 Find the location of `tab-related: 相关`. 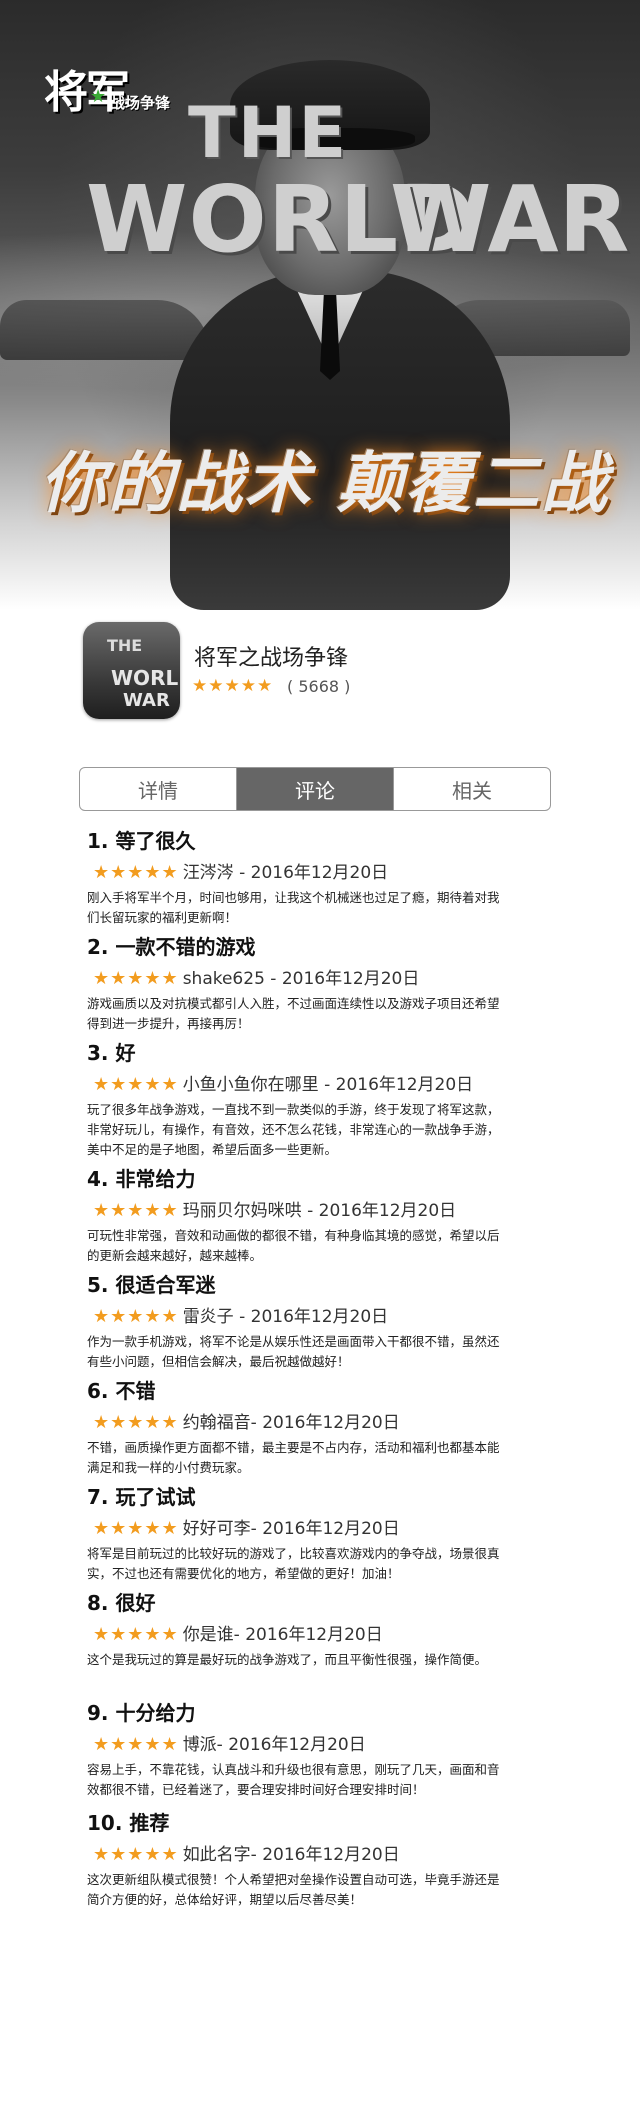

tab-related: 相关 is located at coordinates (472, 789).